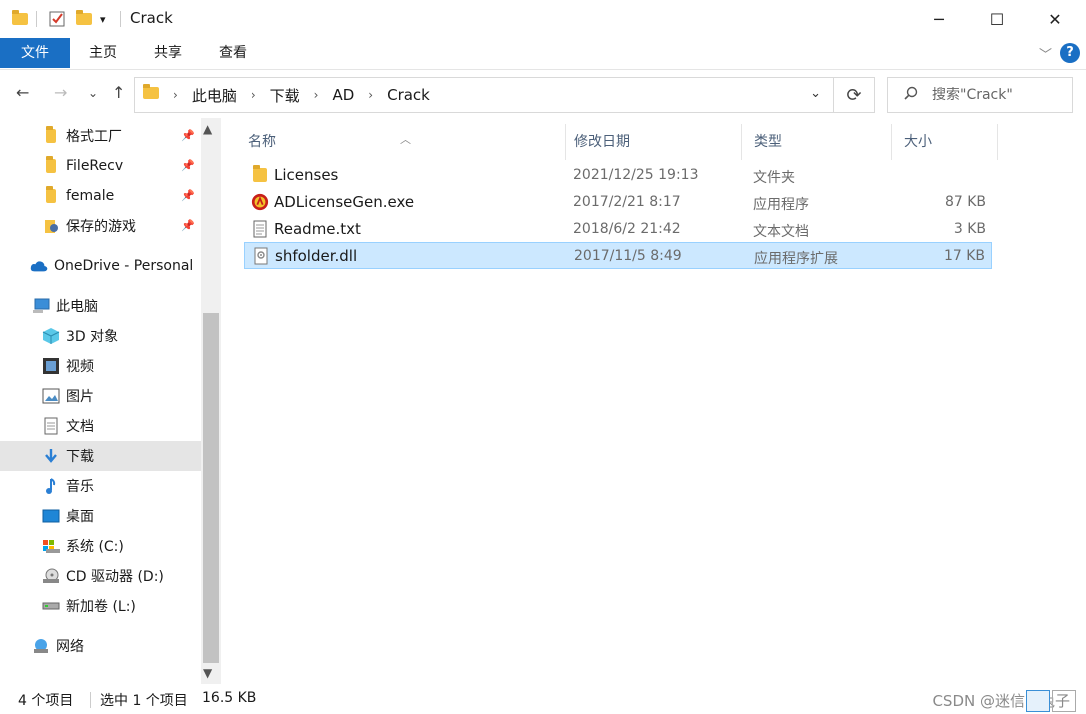  What do you see at coordinates (41, 646) in the screenshot?
I see `network-icon` at bounding box center [41, 646].